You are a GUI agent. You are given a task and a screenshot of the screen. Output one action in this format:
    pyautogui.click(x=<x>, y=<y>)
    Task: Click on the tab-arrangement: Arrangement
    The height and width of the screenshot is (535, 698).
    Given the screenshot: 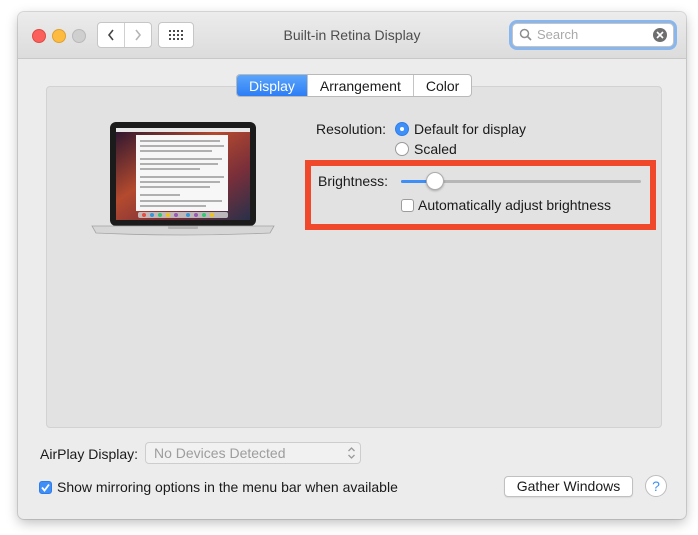 What is the action you would take?
    pyautogui.click(x=359, y=85)
    